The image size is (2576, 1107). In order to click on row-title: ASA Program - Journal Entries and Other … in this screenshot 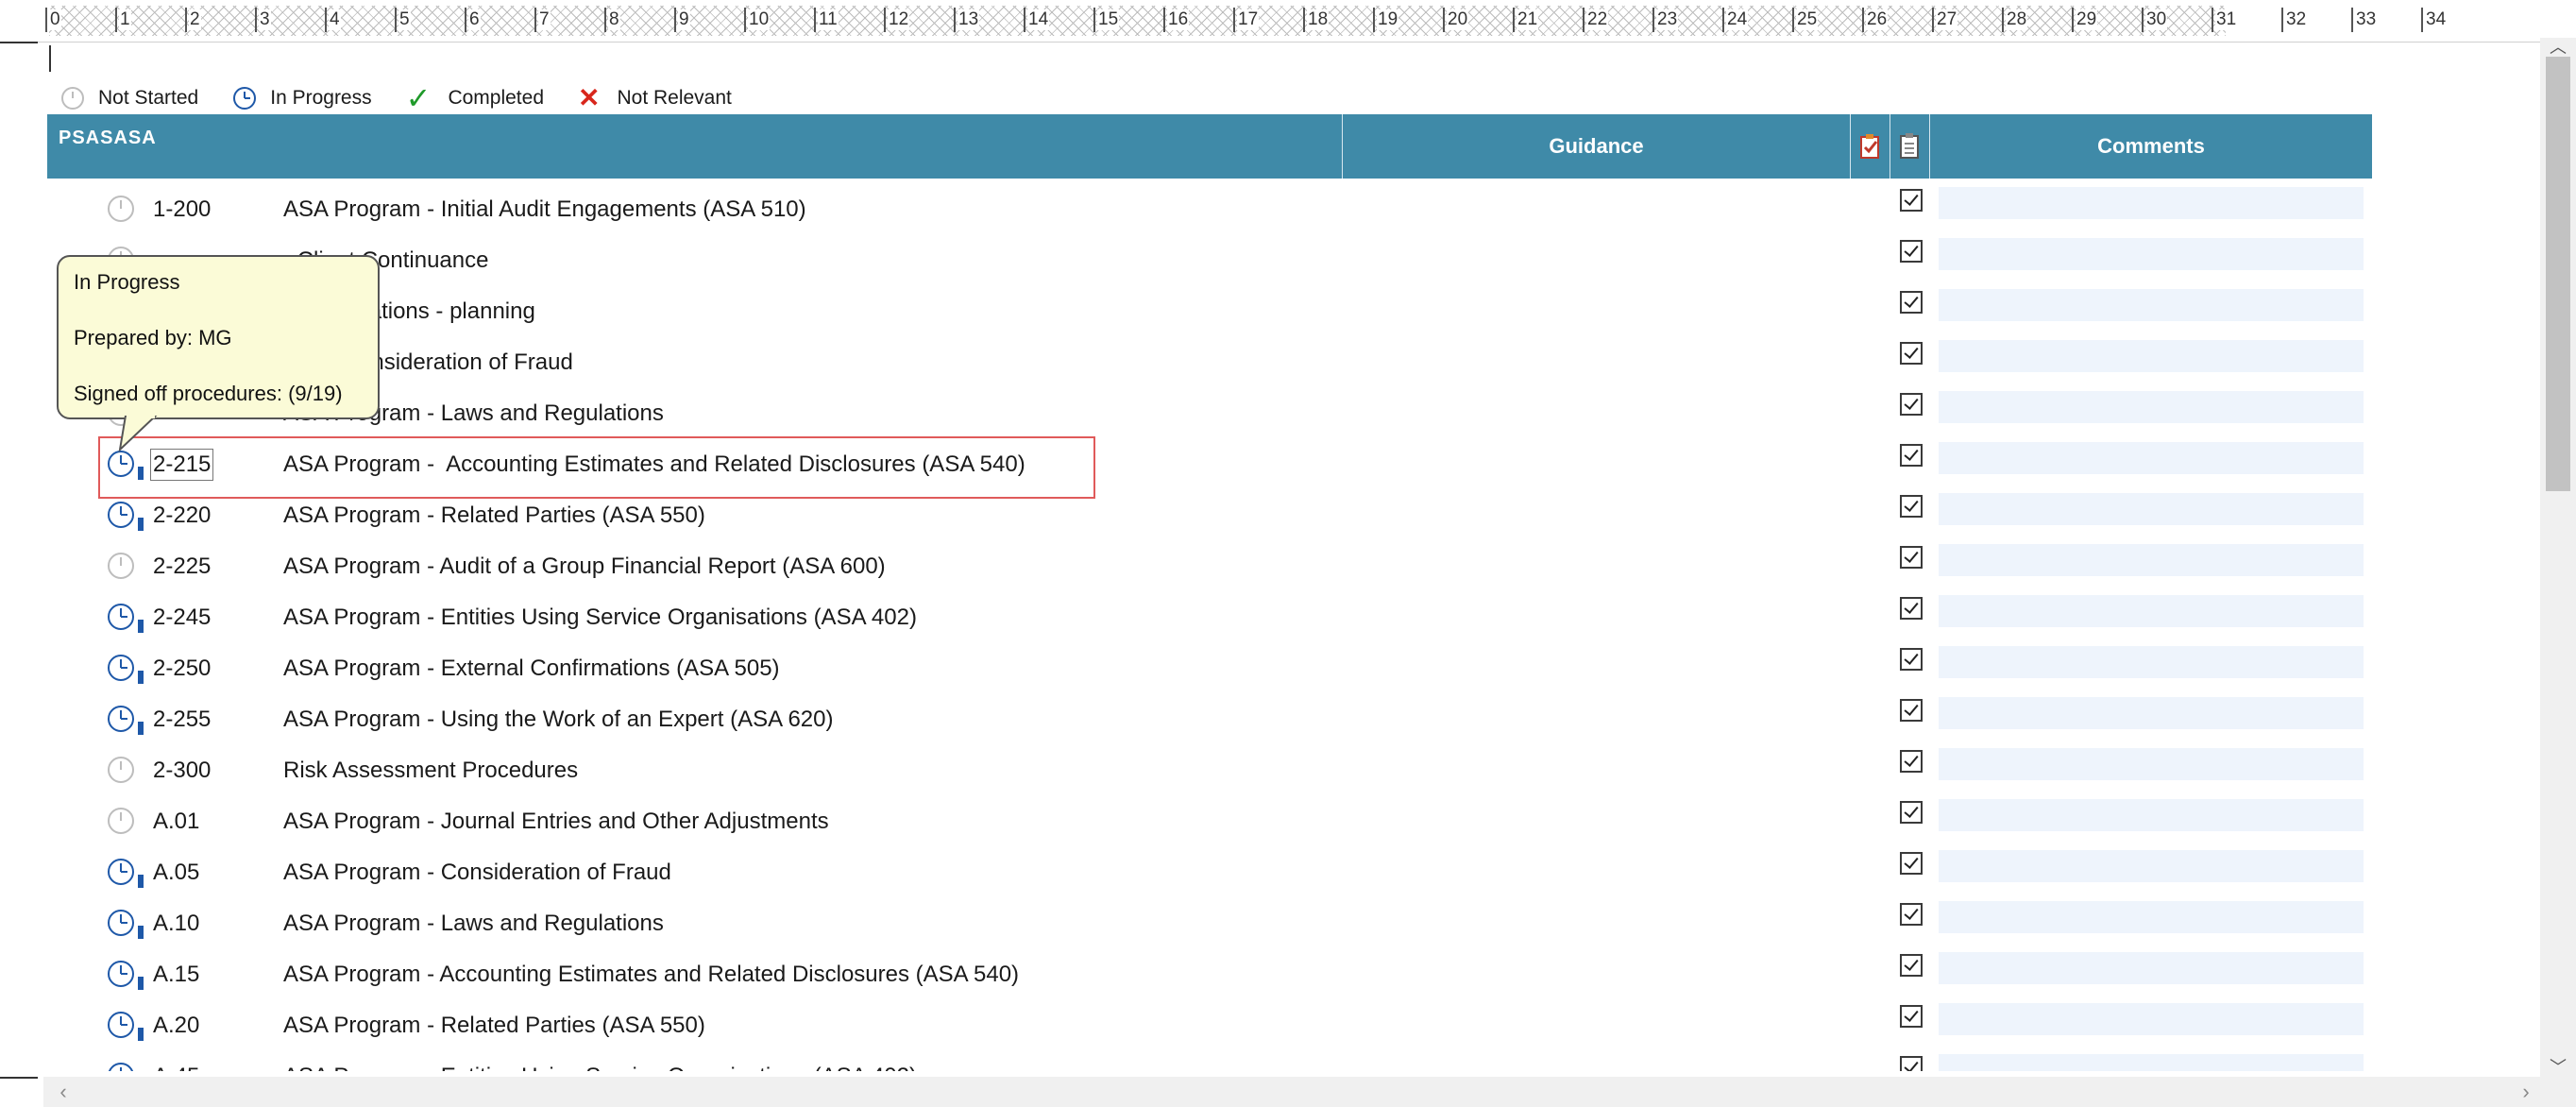, I will do `click(556, 822)`.